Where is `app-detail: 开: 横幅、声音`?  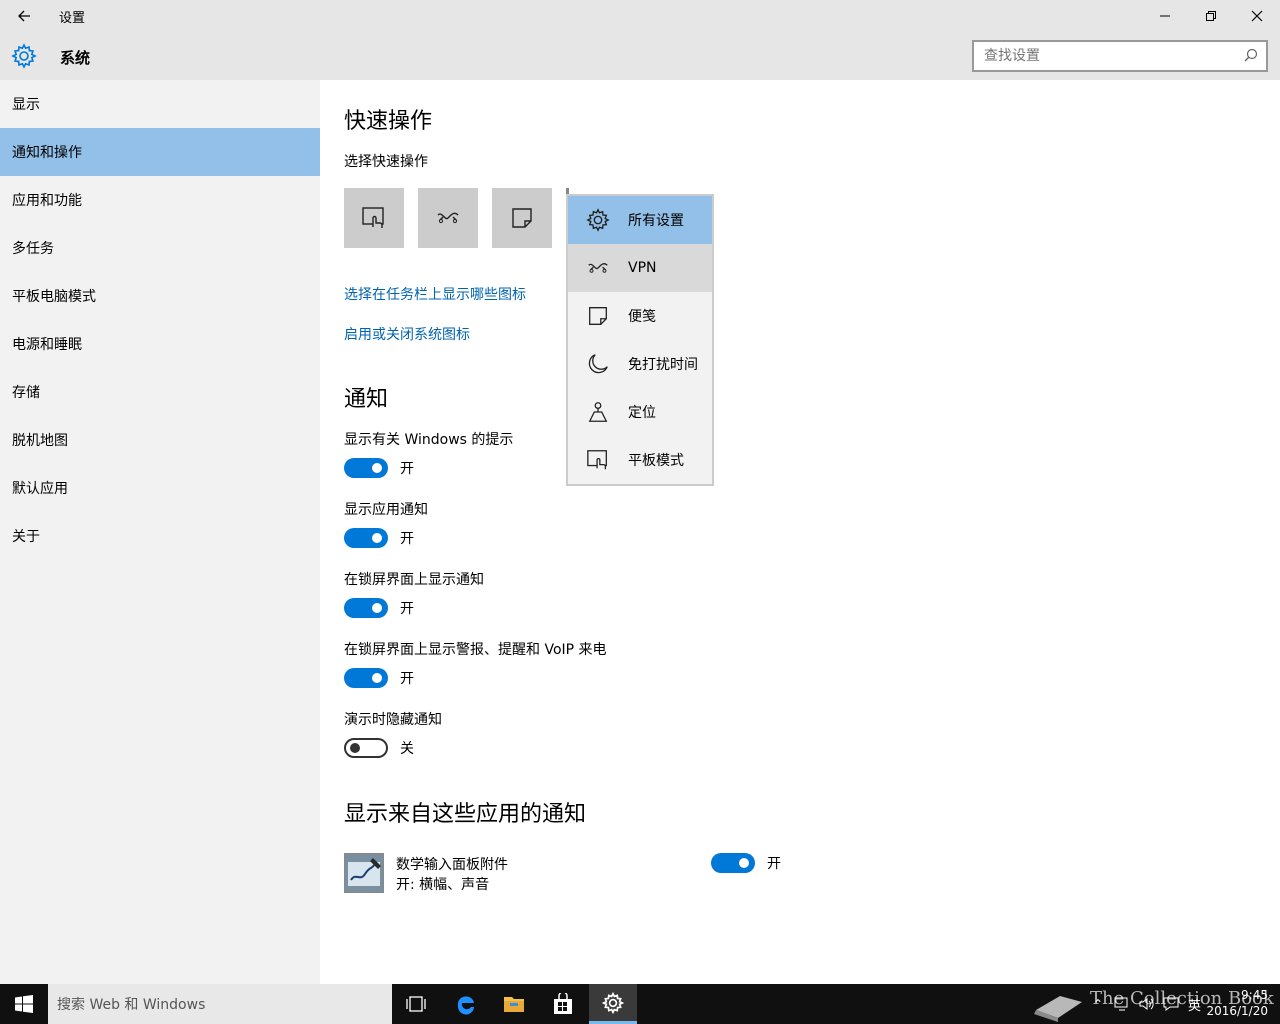
app-detail: 开: 横幅、声音 is located at coordinates (443, 885).